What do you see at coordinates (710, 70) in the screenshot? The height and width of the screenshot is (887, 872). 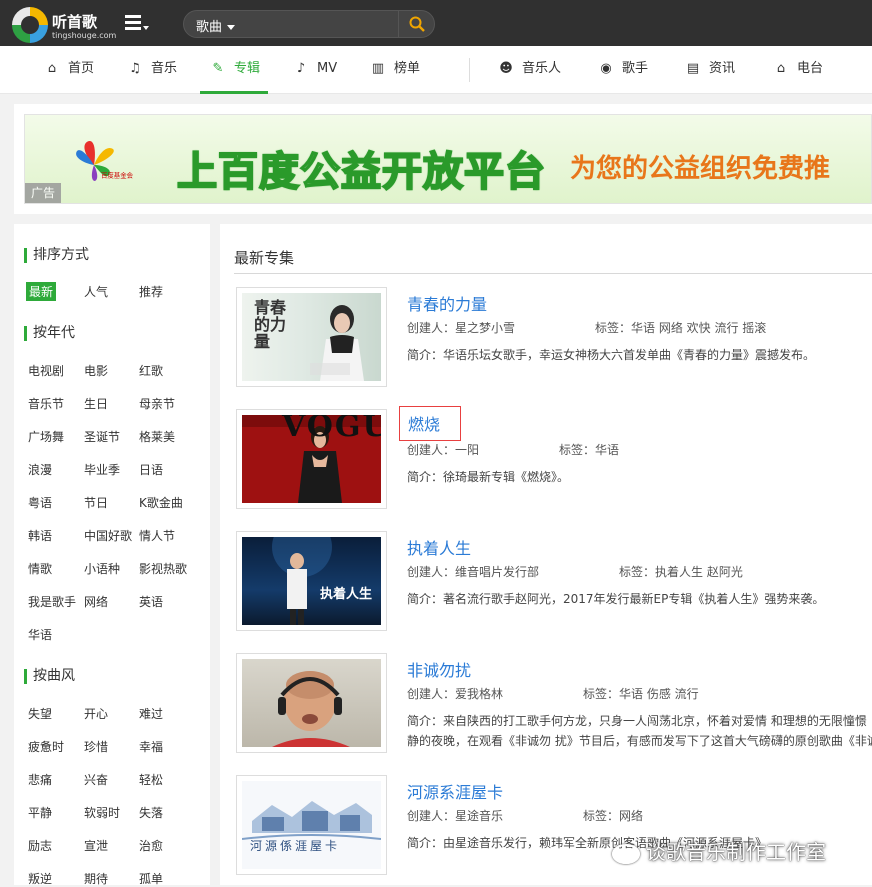 I see `nav-news: ▤ 资讯` at bounding box center [710, 70].